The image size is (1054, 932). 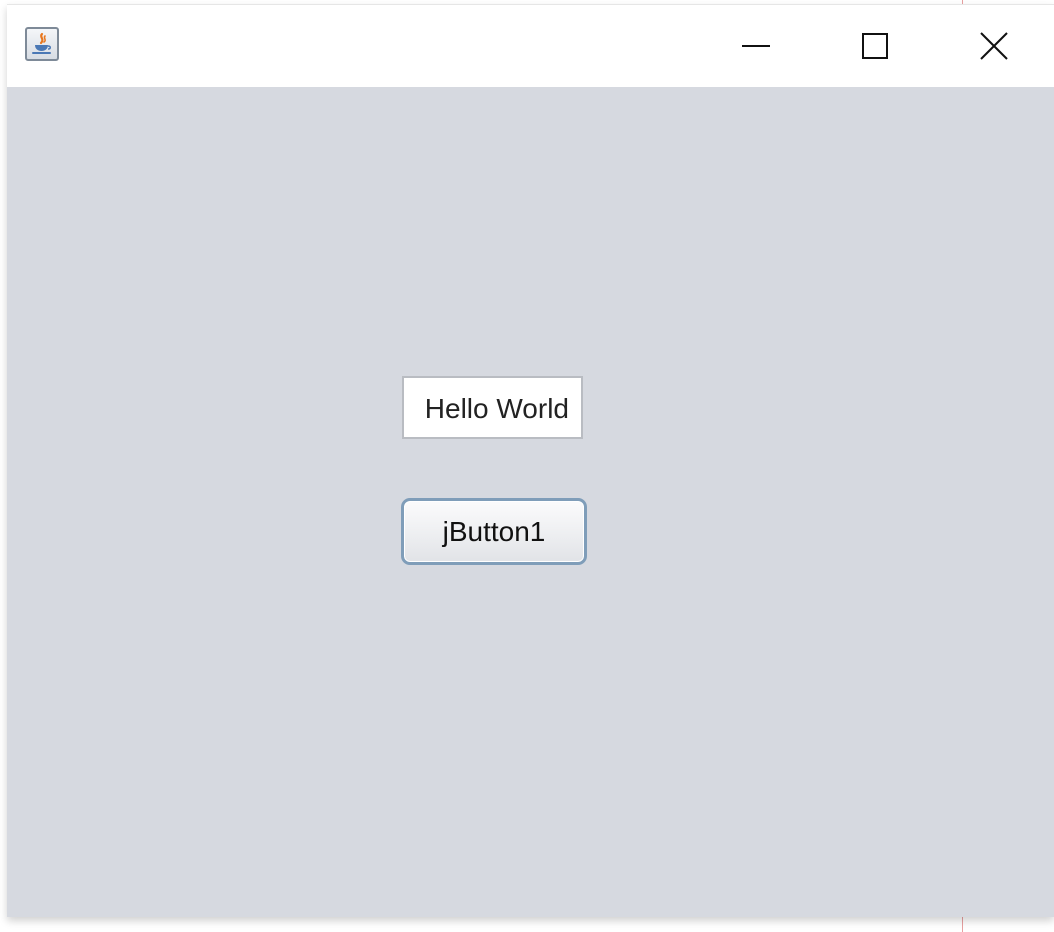 What do you see at coordinates (496, 408) in the screenshot?
I see `text-field-value: Hello World` at bounding box center [496, 408].